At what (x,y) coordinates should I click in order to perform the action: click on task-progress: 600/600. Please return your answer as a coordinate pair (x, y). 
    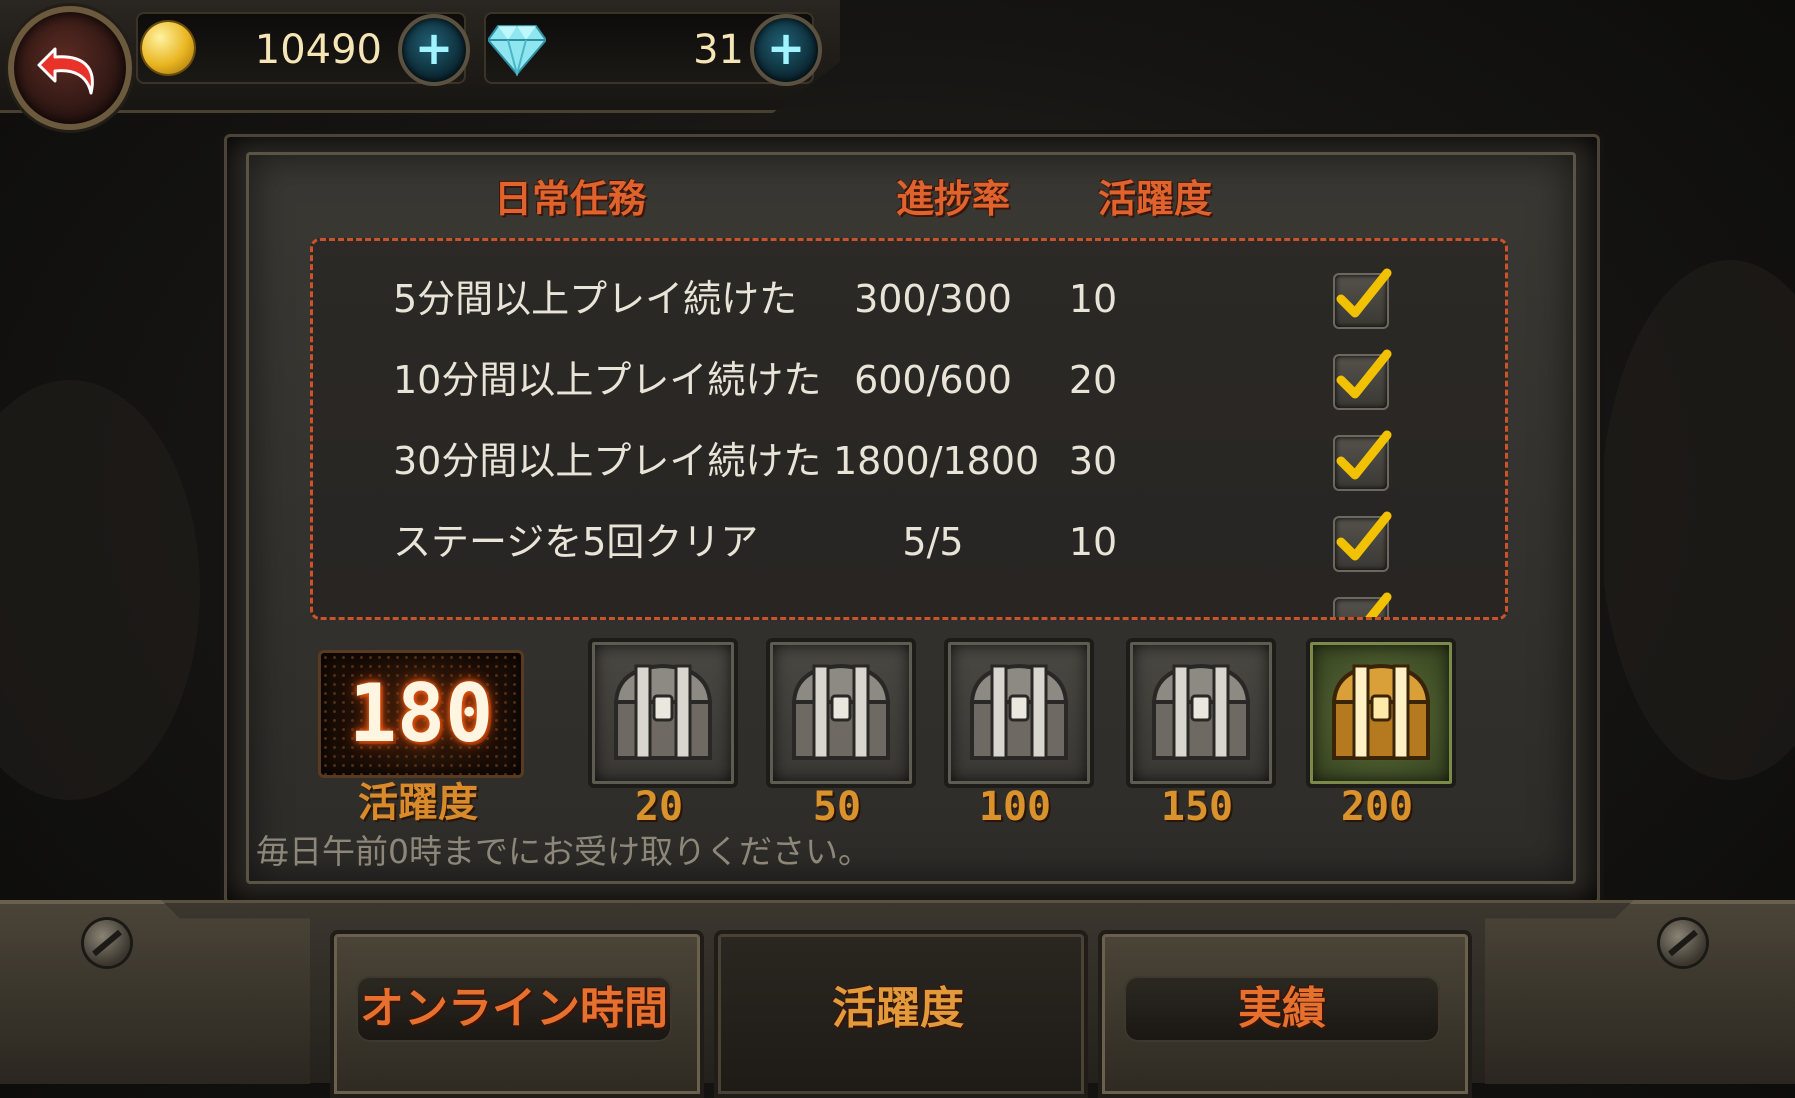
    Looking at the image, I should click on (933, 380).